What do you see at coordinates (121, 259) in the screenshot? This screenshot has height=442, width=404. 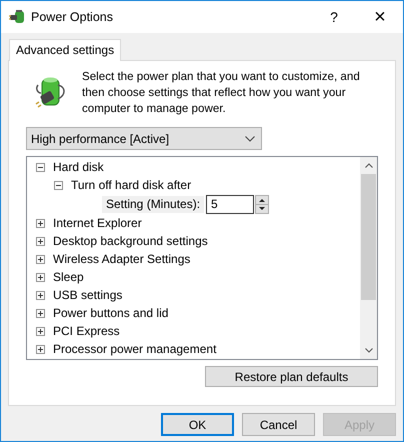 I see `tree-item: Wireless Adapter Settings` at bounding box center [121, 259].